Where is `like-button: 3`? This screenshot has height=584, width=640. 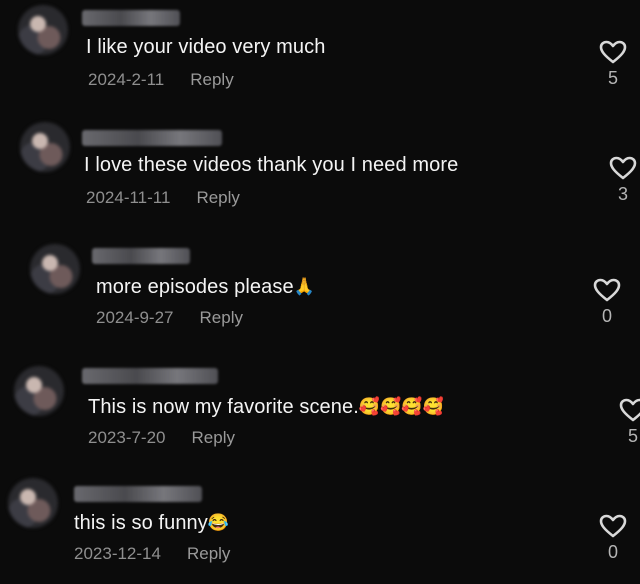 like-button: 3 is located at coordinates (623, 180).